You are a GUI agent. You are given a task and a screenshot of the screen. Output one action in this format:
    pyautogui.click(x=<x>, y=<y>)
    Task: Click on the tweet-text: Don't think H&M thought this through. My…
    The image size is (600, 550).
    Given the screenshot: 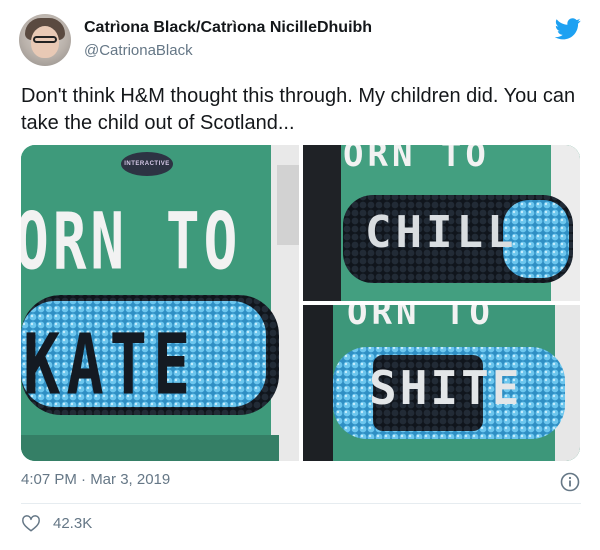 What is the action you would take?
    pyautogui.click(x=298, y=109)
    